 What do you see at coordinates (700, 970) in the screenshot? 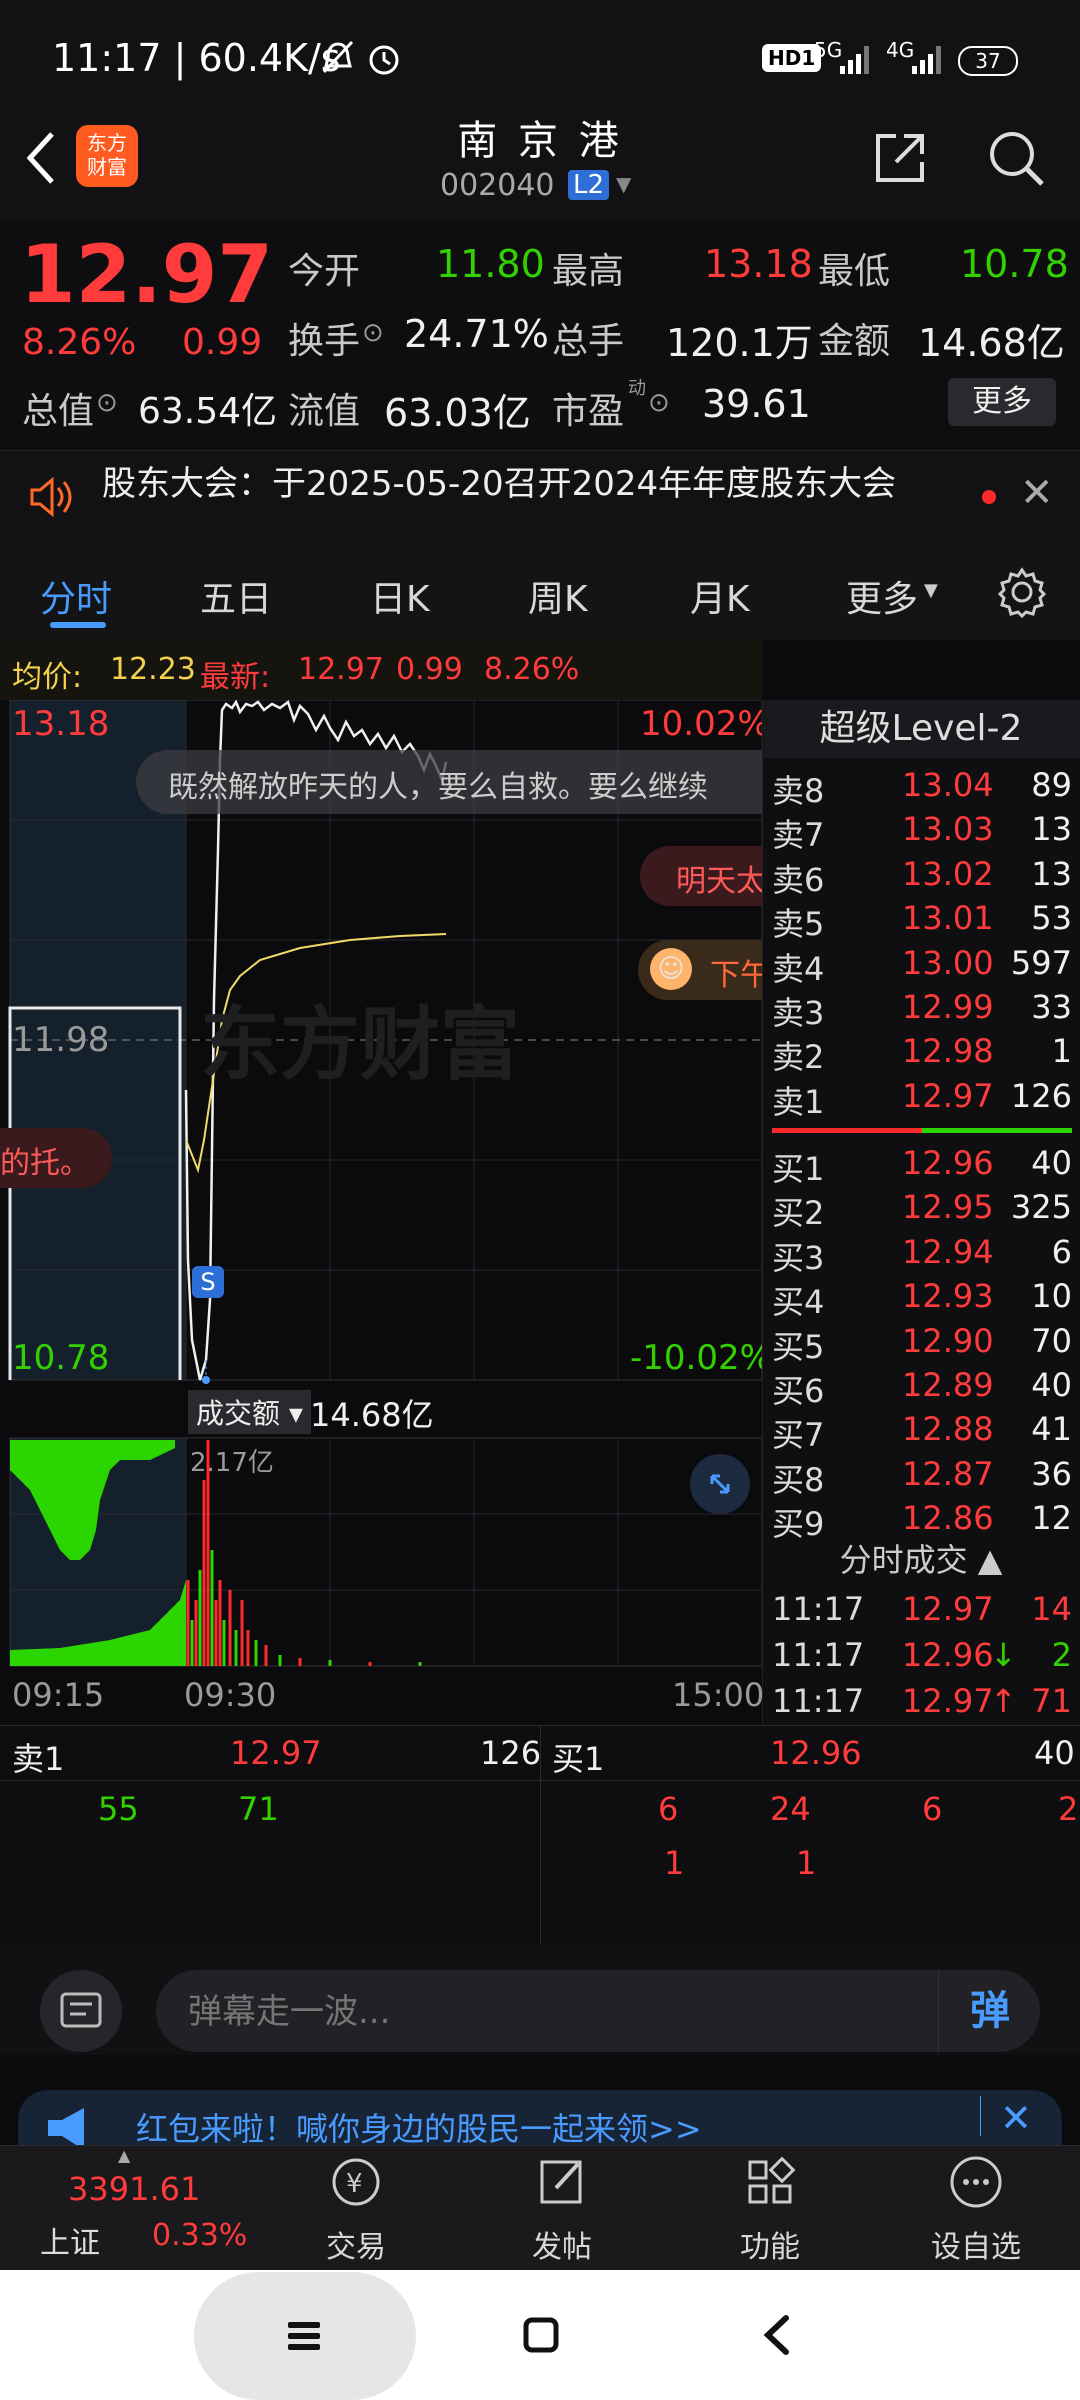
I see `danmu-bubble-3: ☺ 下午` at bounding box center [700, 970].